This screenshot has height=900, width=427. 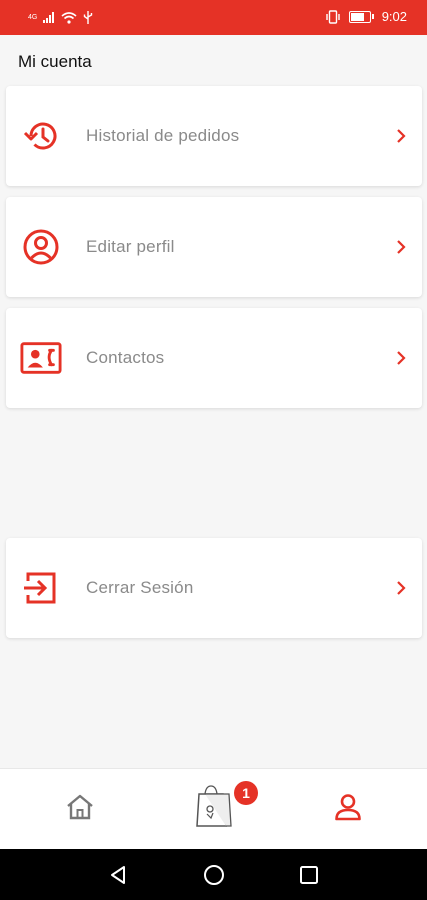 I want to click on nav-cart-button, so click(x=214, y=809).